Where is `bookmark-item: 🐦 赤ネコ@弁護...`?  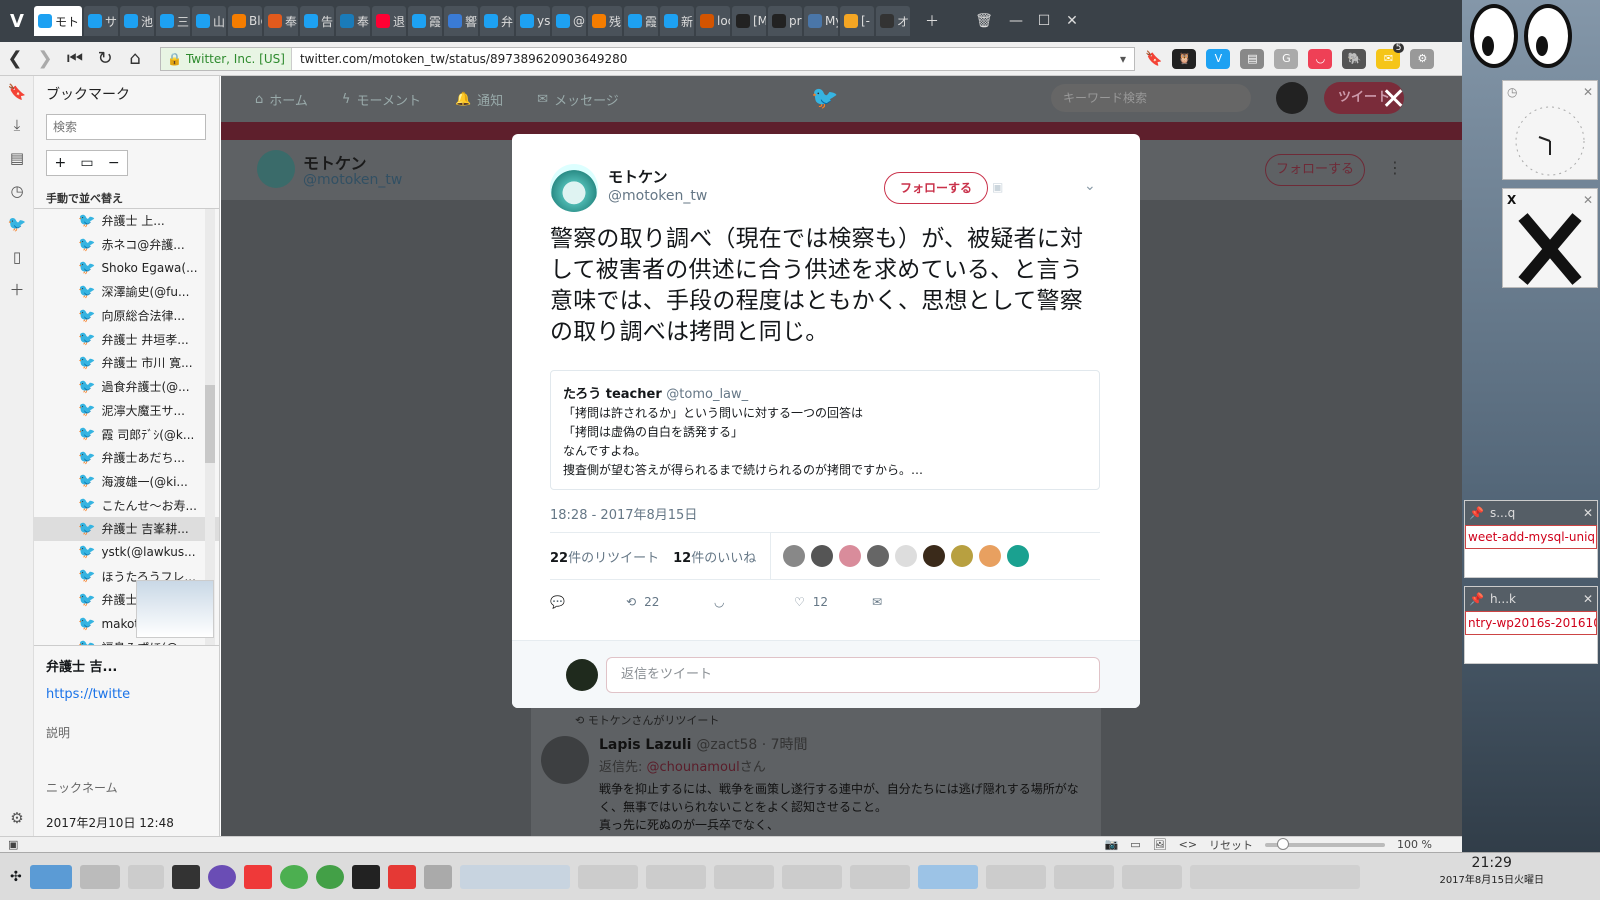
bookmark-item: 🐦 赤ネコ@弁護... is located at coordinates (126, 245).